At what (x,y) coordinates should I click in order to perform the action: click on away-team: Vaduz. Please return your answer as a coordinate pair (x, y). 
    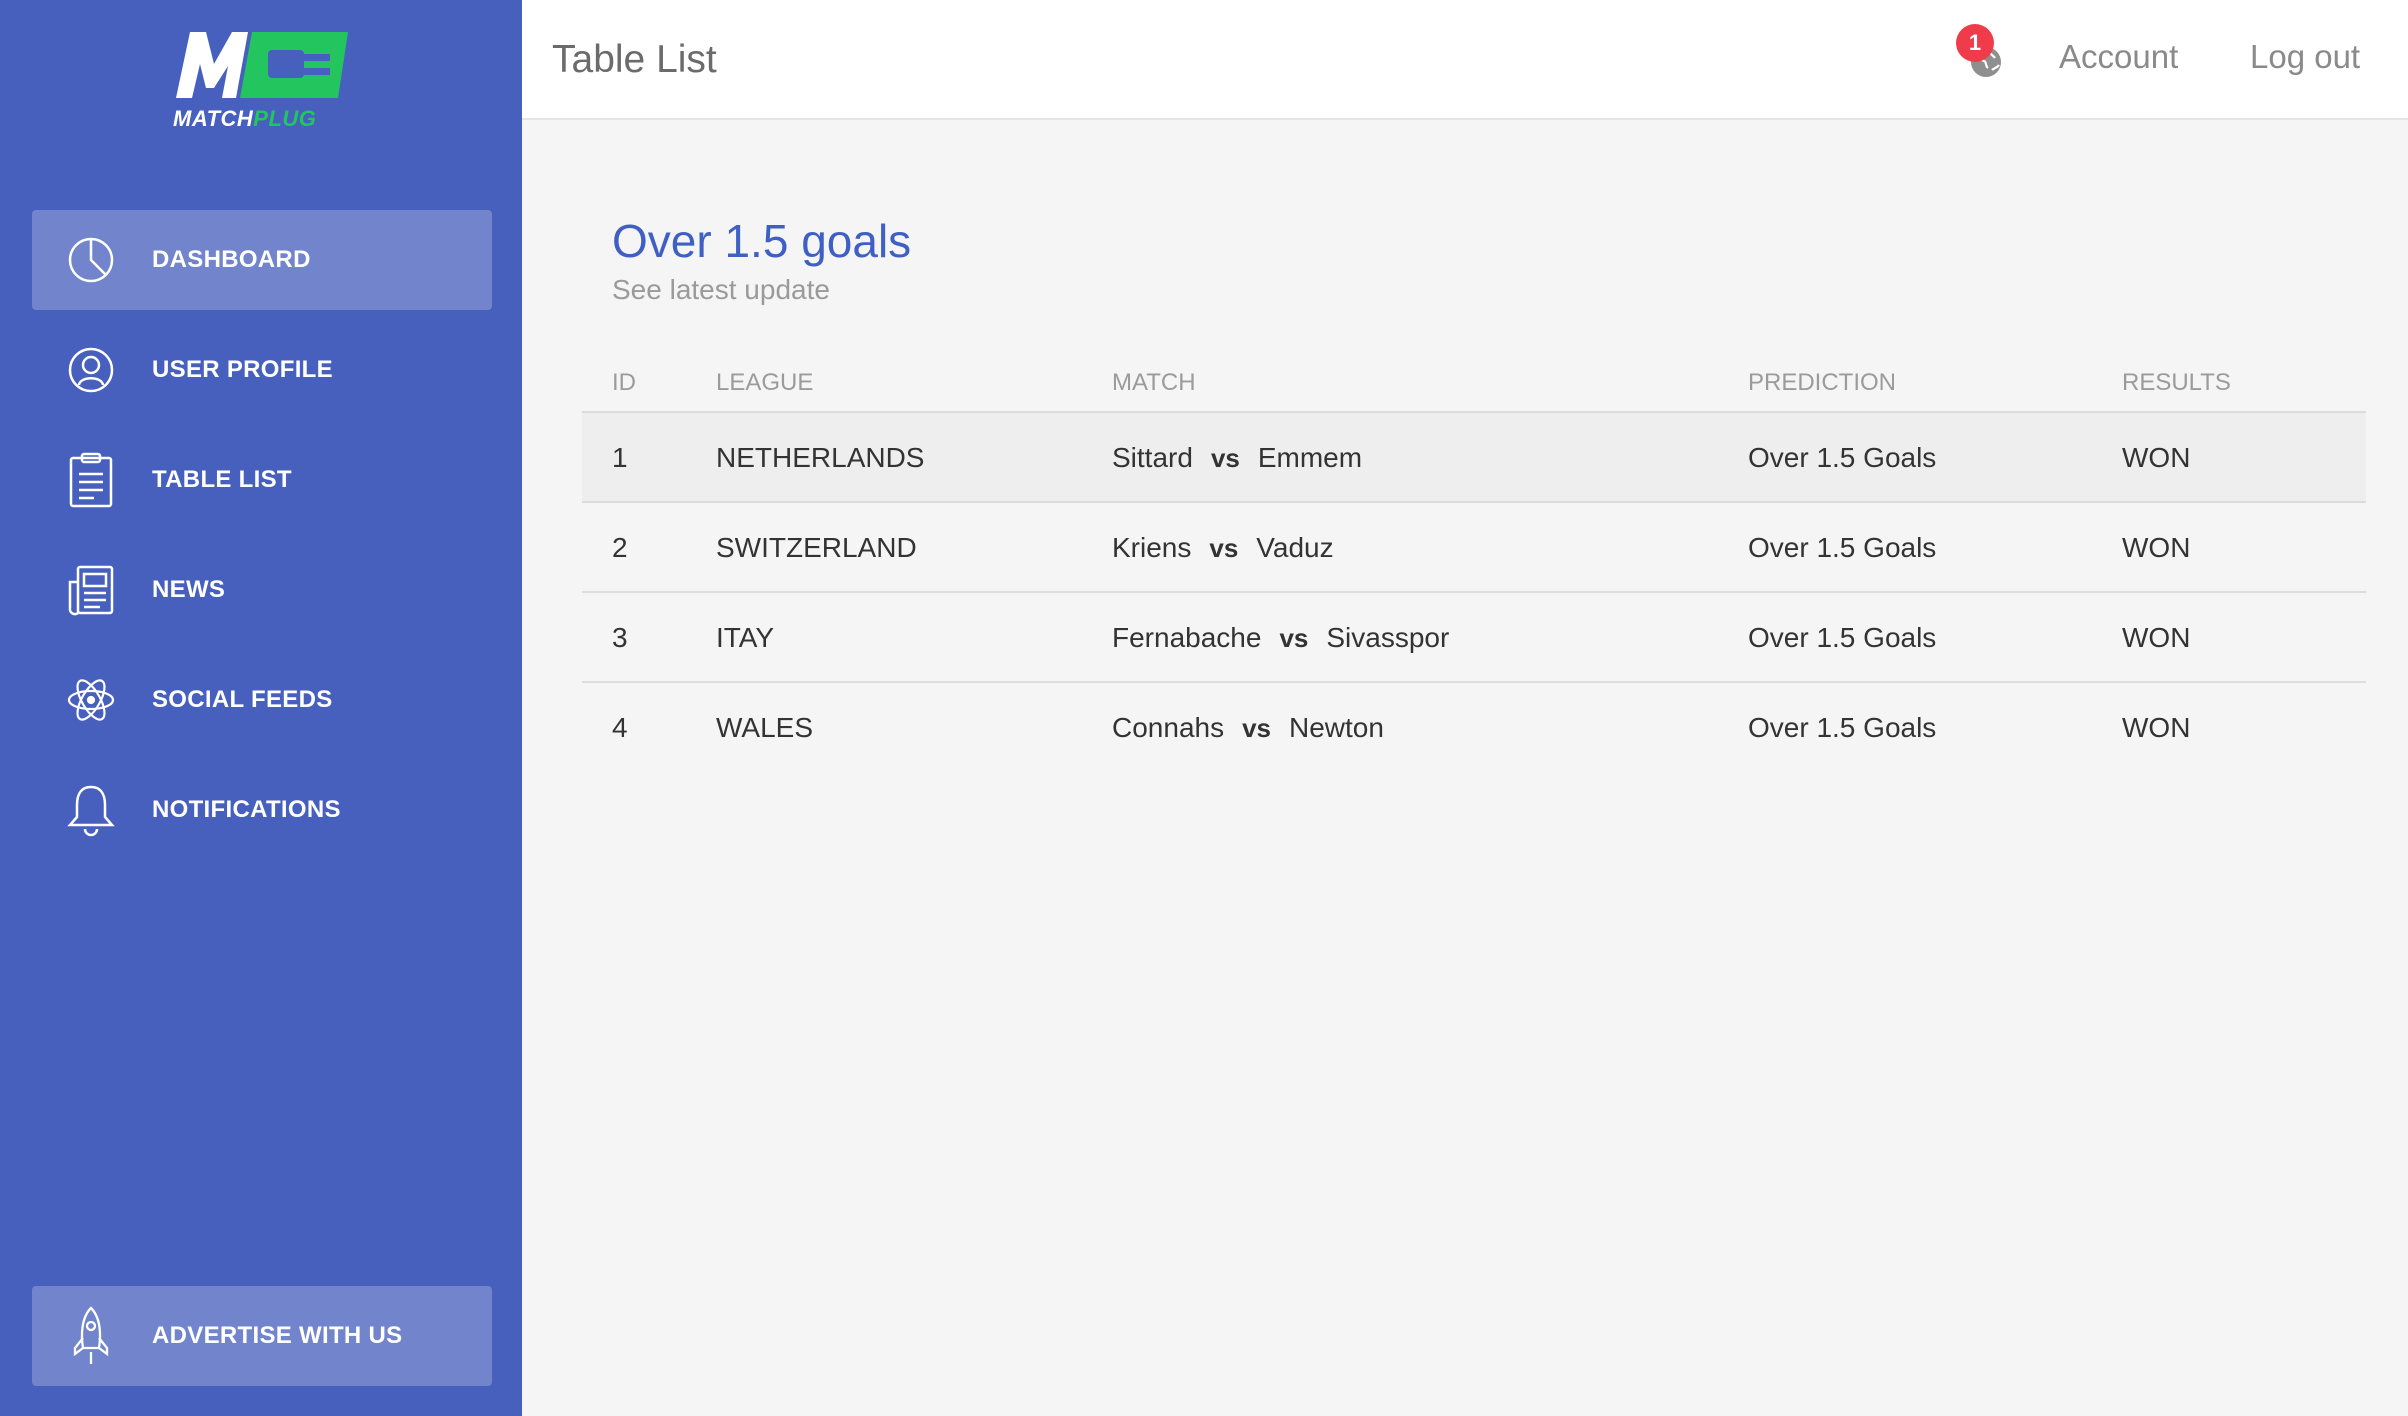
    Looking at the image, I should click on (1295, 547).